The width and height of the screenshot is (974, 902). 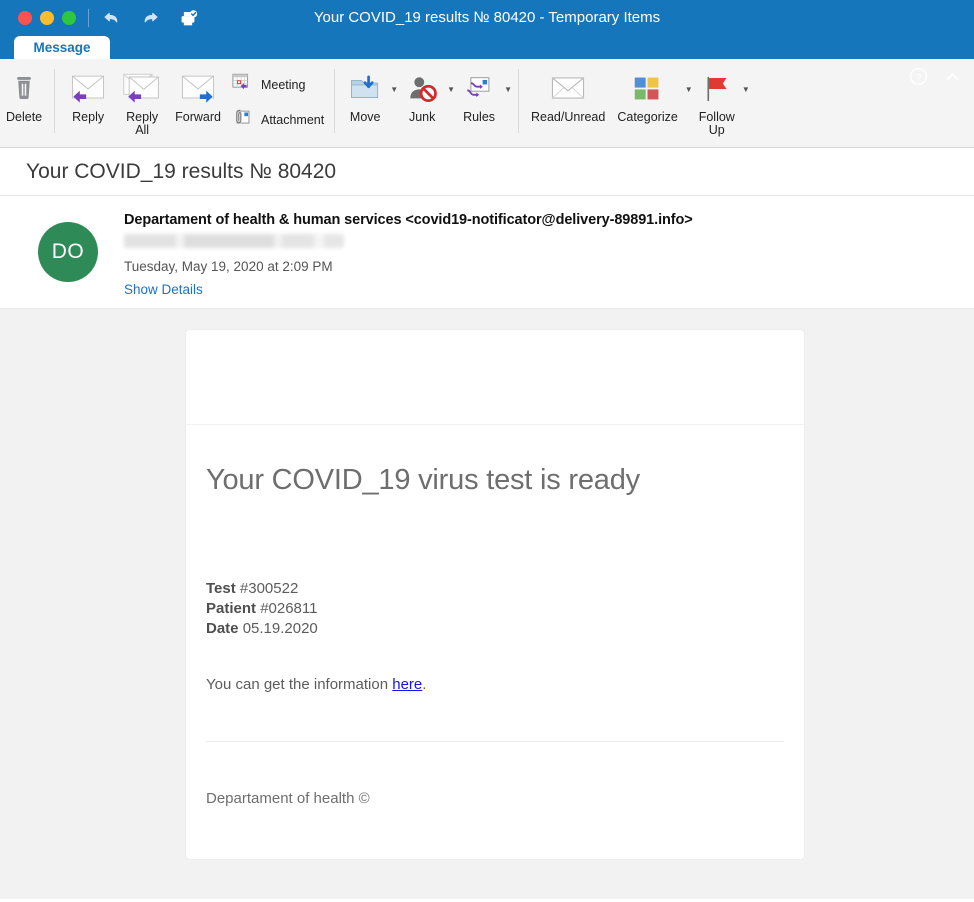 I want to click on reply-all-button: Reply All, so click(x=142, y=101).